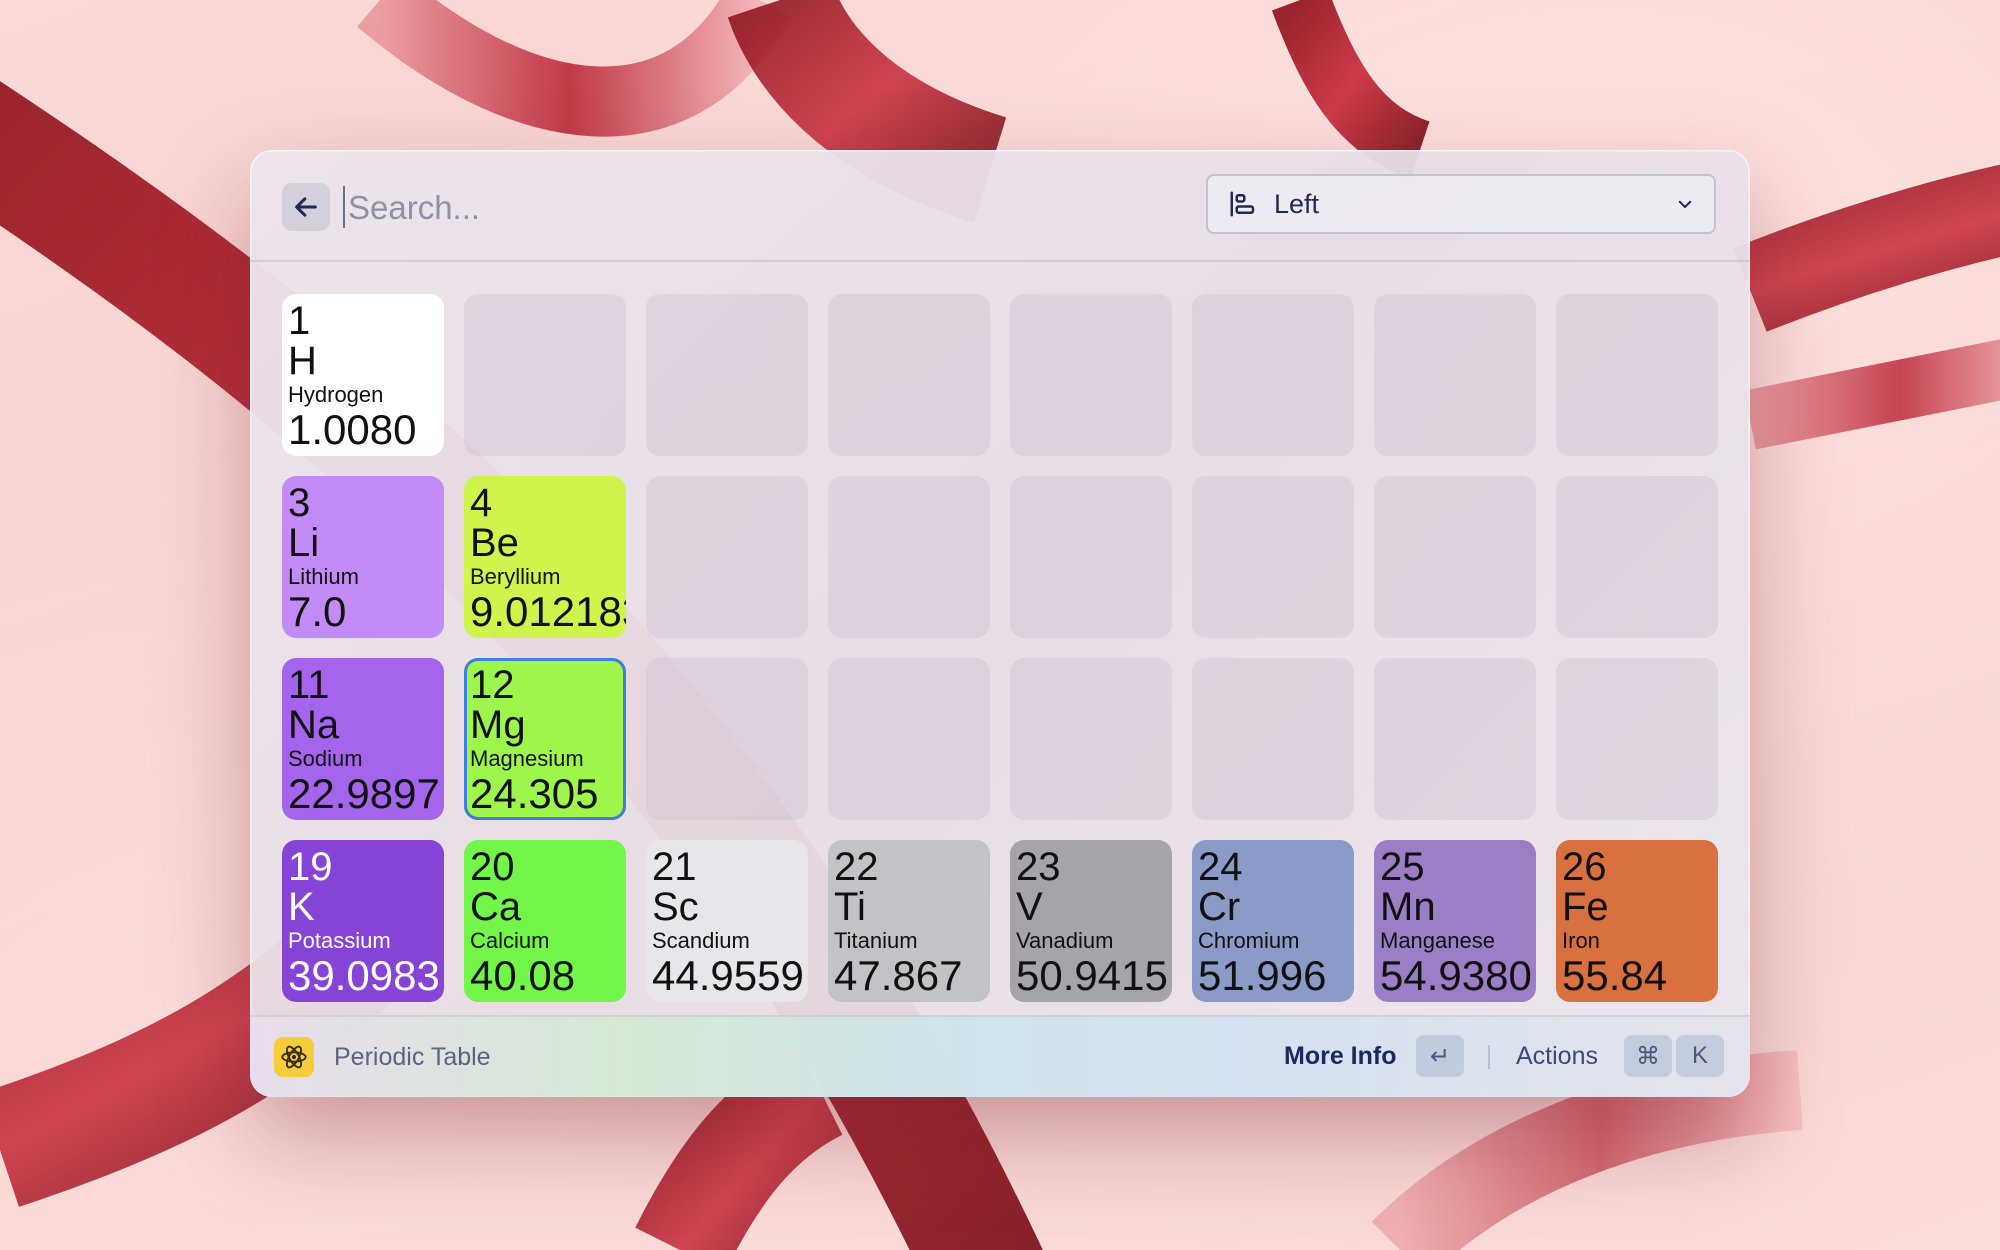  What do you see at coordinates (344, 207) in the screenshot?
I see `text-caret` at bounding box center [344, 207].